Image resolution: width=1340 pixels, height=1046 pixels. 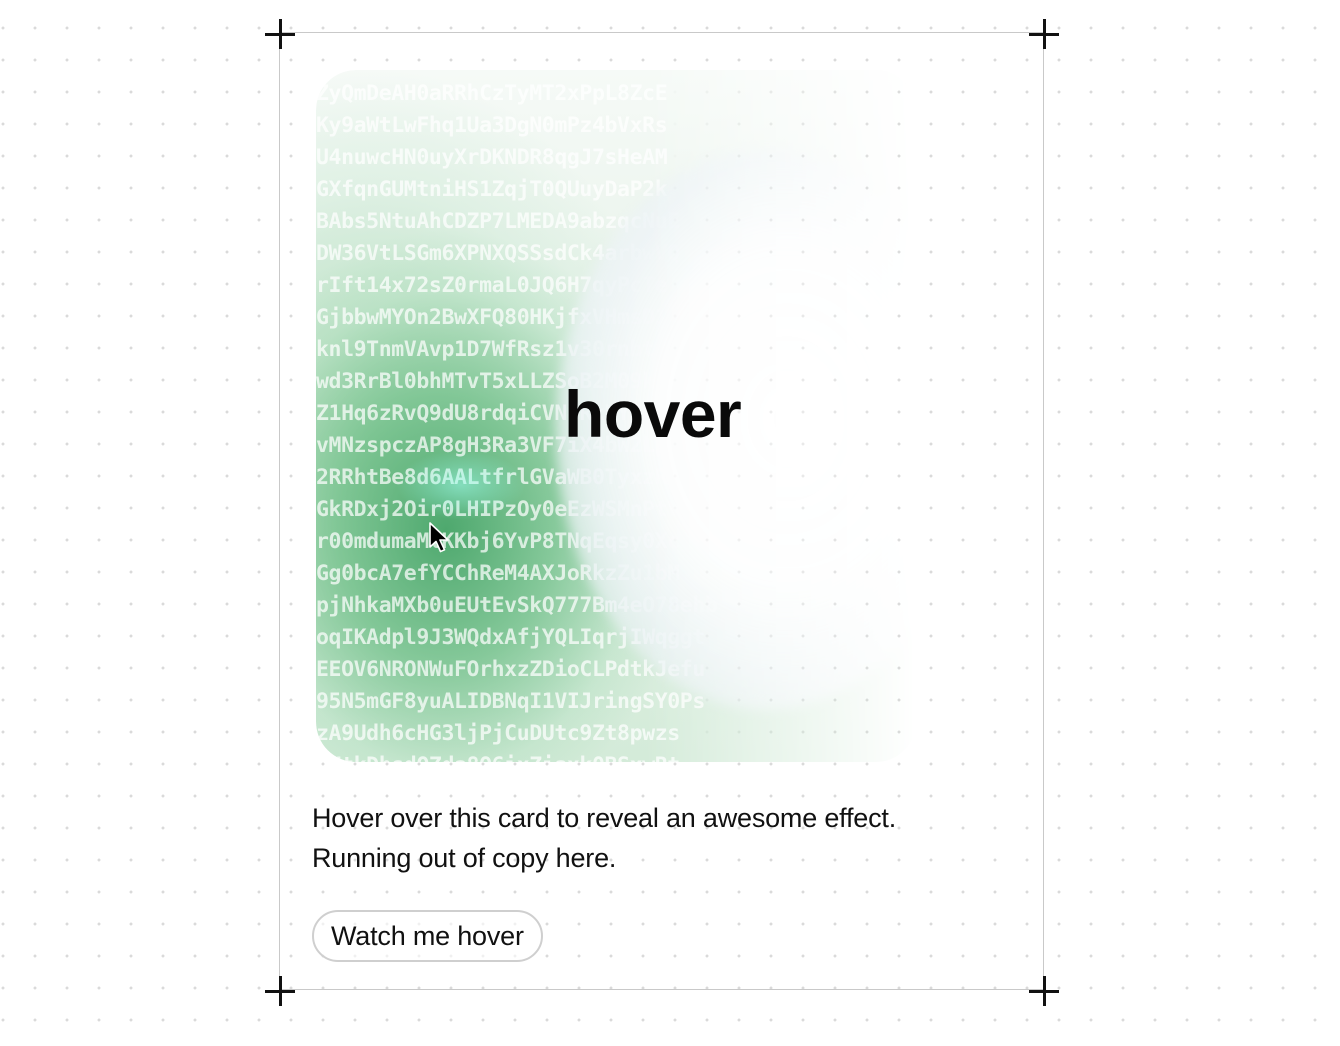 I want to click on watch-me-hover-button: Watch me hover, so click(x=427, y=936).